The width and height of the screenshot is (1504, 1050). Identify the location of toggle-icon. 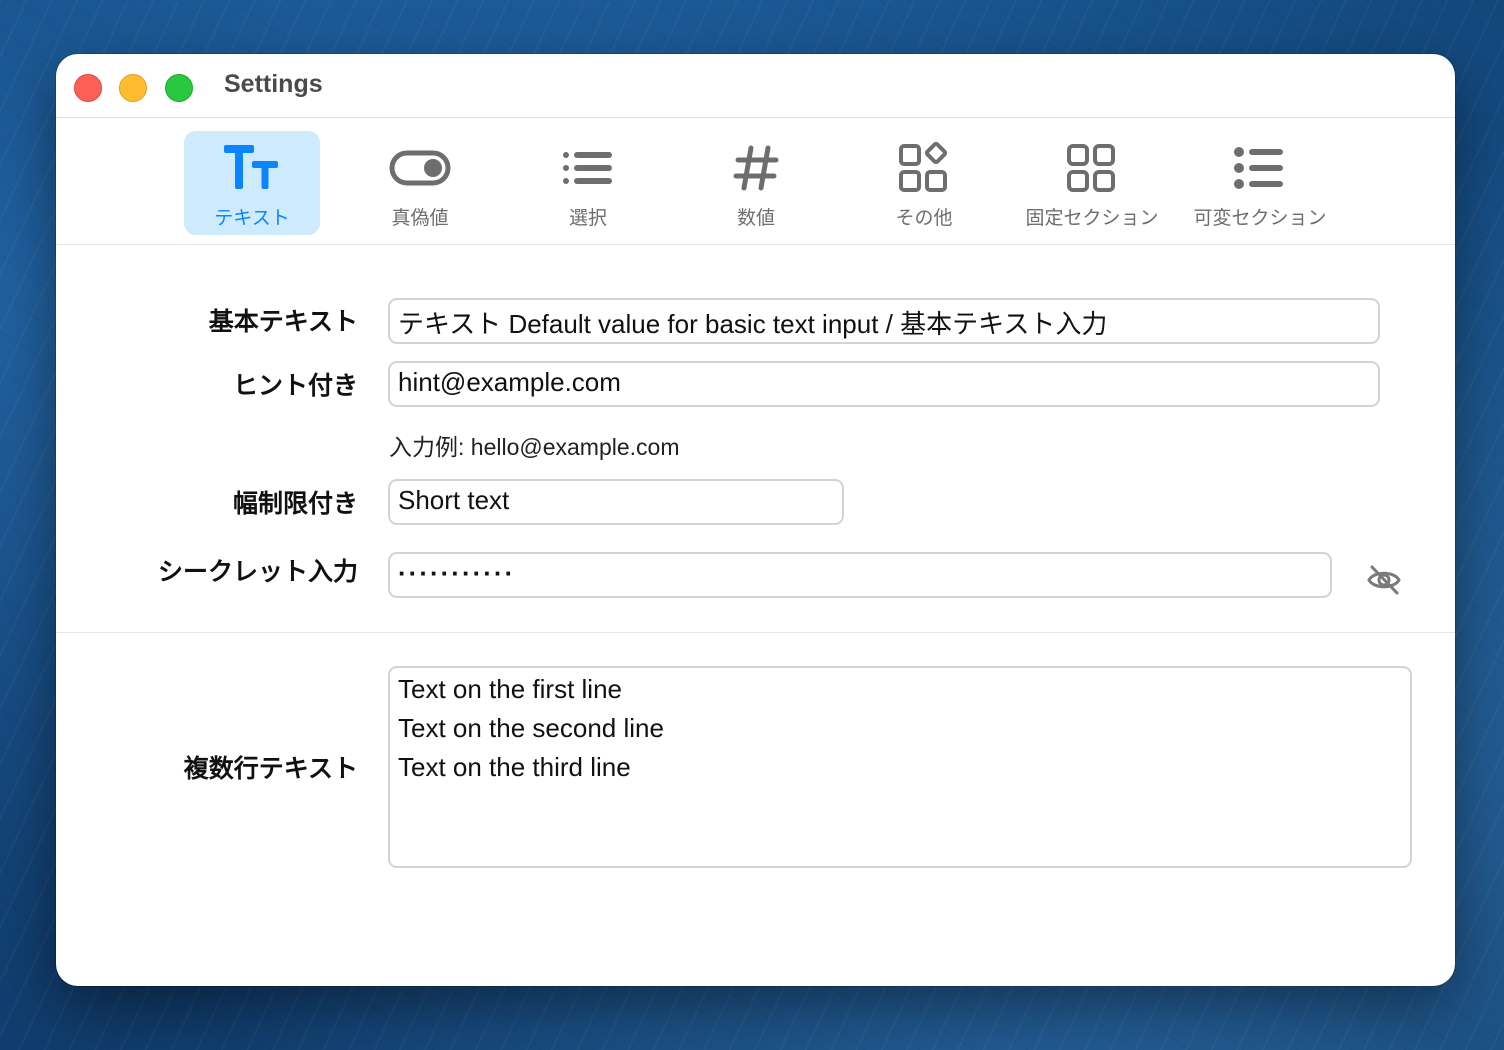
(420, 168).